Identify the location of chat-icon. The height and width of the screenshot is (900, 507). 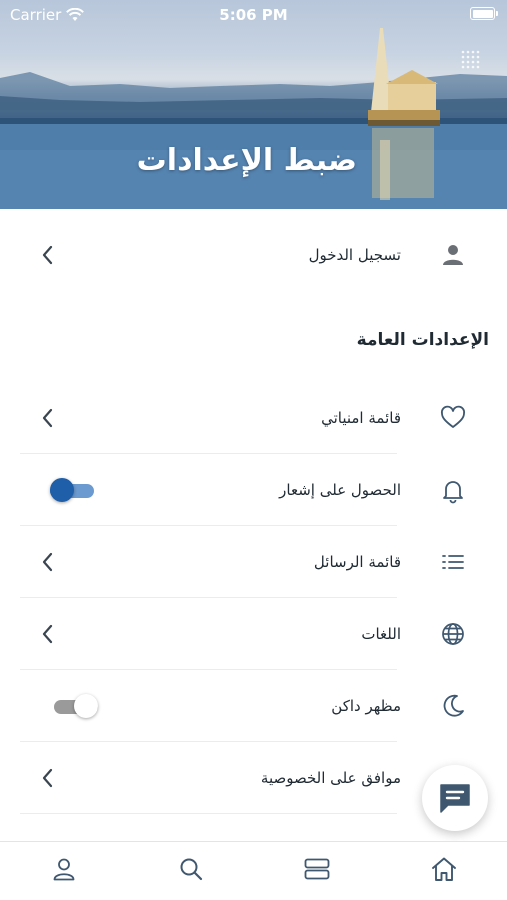
(455, 798).